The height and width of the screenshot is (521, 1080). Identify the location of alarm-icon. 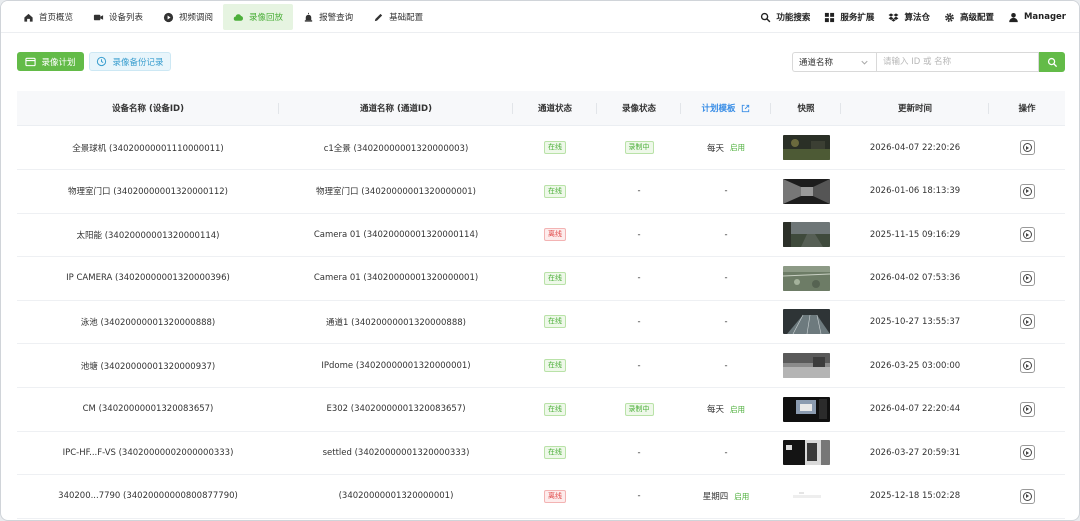
(308, 17).